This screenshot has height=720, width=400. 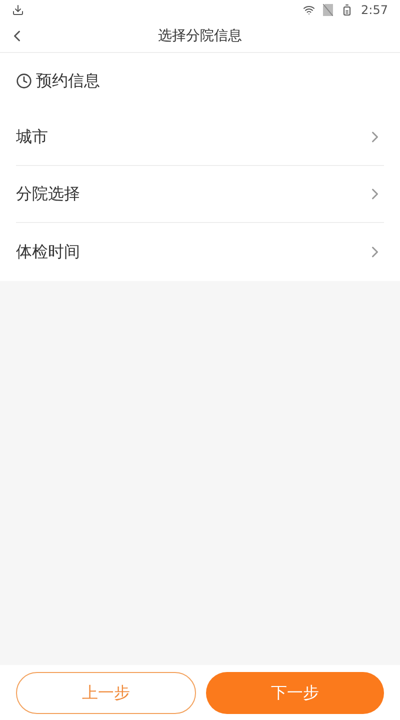 What do you see at coordinates (24, 81) in the screenshot?
I see `clock-icon` at bounding box center [24, 81].